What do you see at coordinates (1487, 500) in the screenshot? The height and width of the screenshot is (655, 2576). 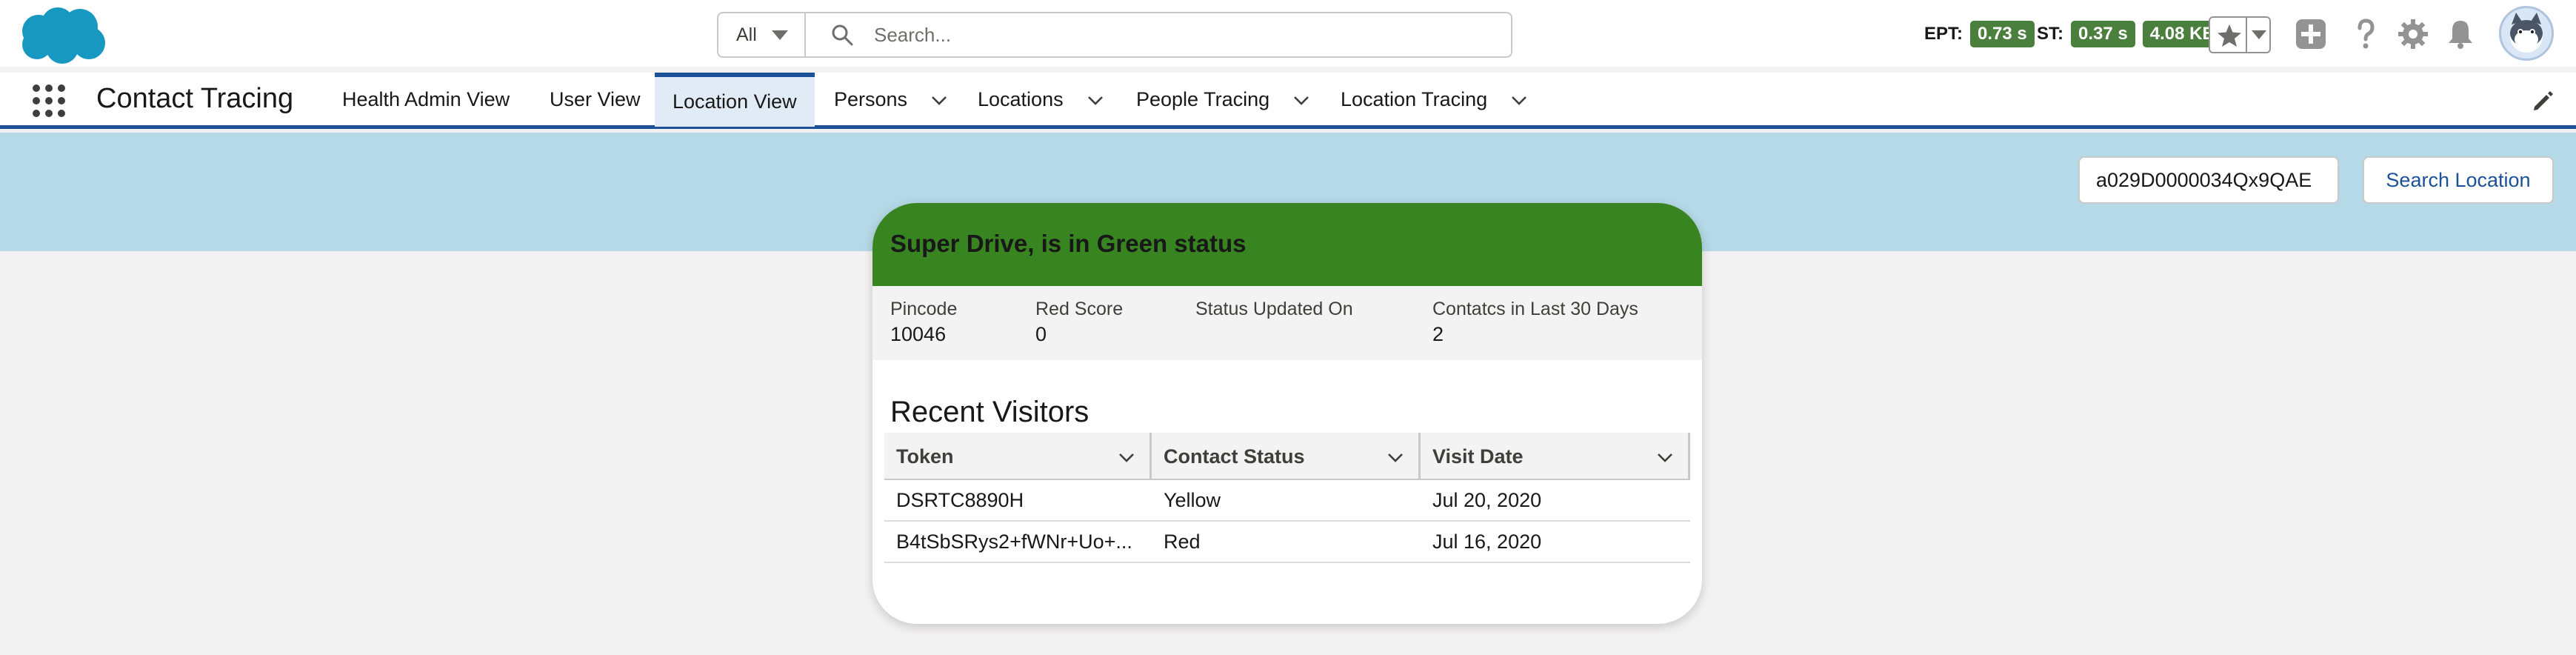 I see `visit-date-cell: Jul 20, 2020` at bounding box center [1487, 500].